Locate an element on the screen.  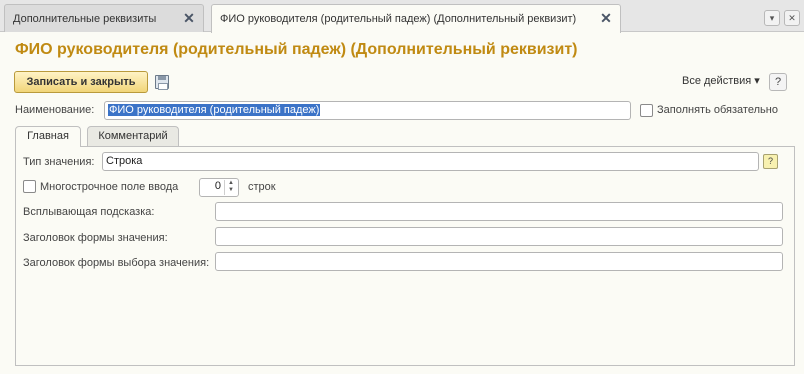
form-title-label: Заголовок формы значения: is located at coordinates (95, 238).